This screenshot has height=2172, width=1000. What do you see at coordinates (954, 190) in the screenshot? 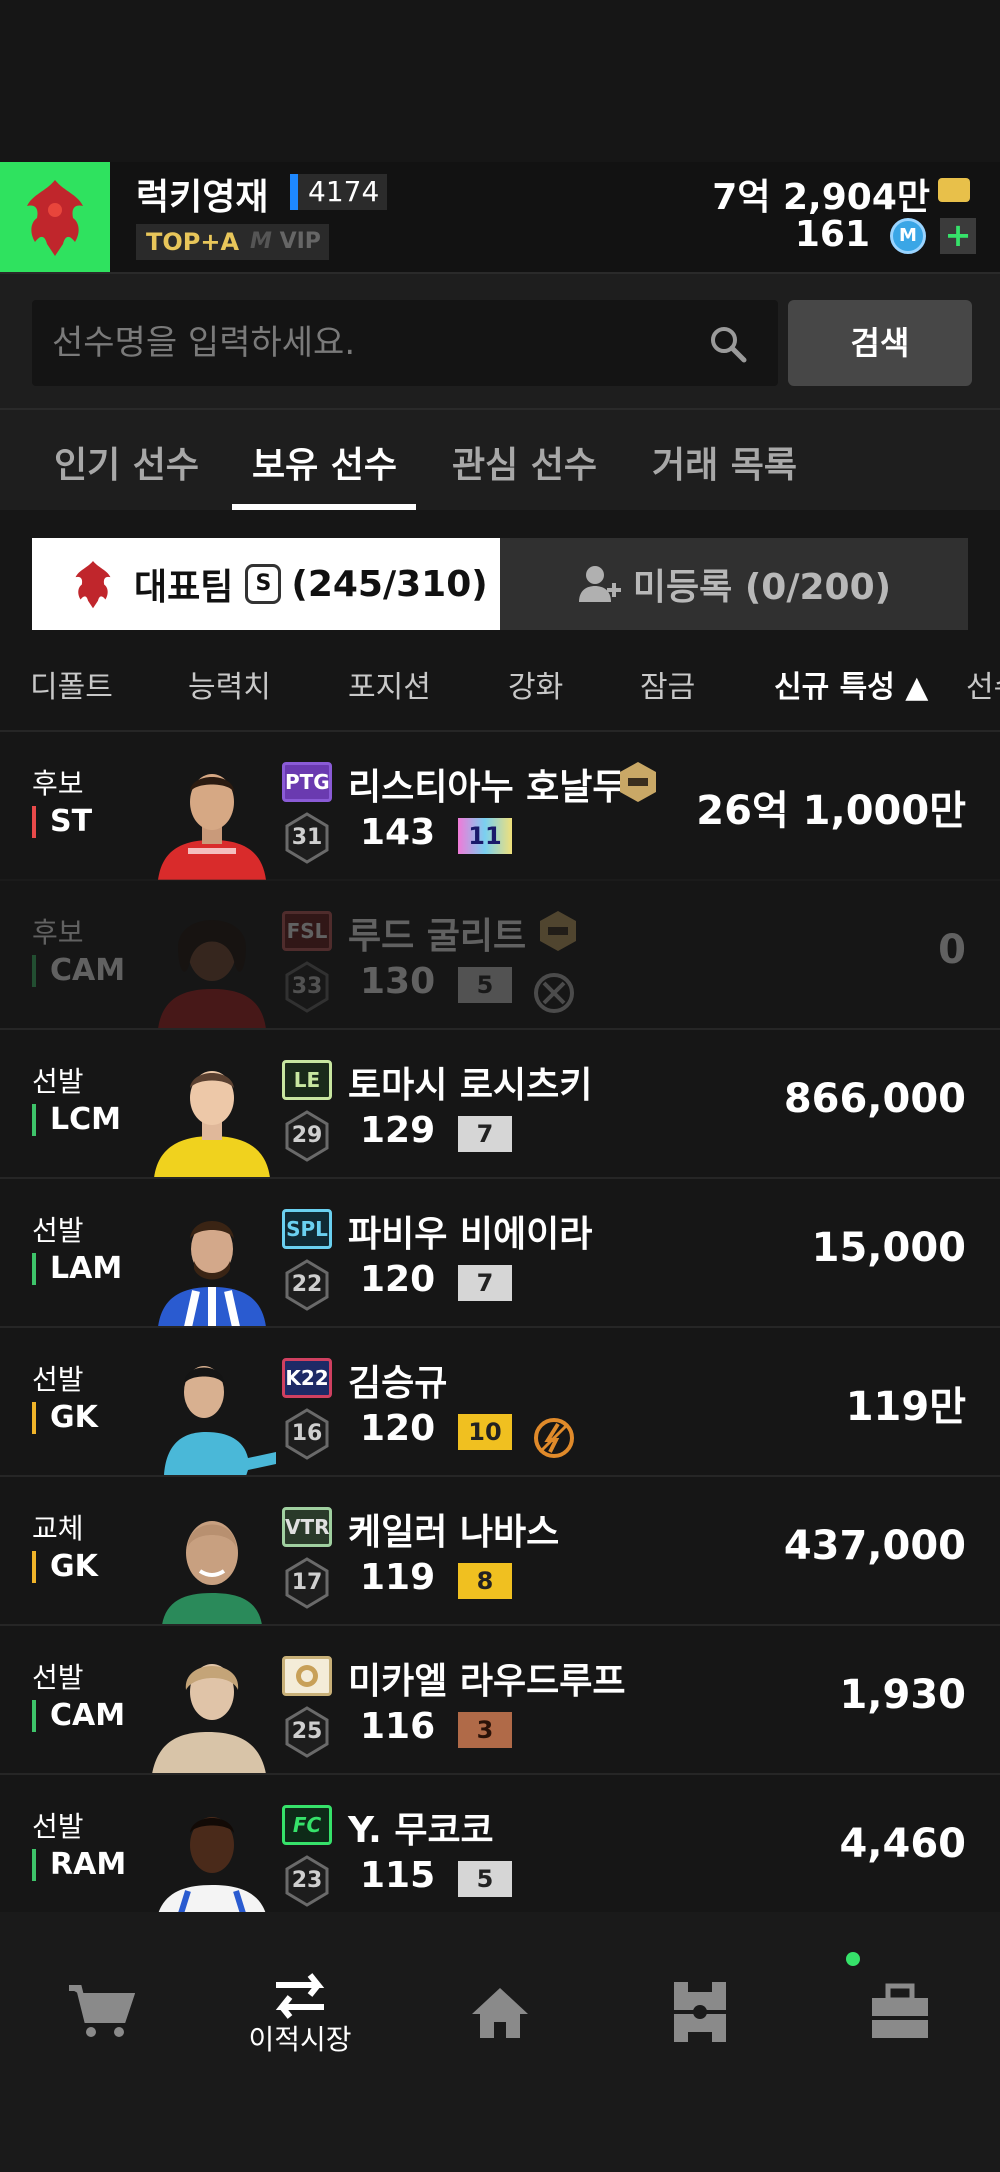
I see `bp-coin-icon` at bounding box center [954, 190].